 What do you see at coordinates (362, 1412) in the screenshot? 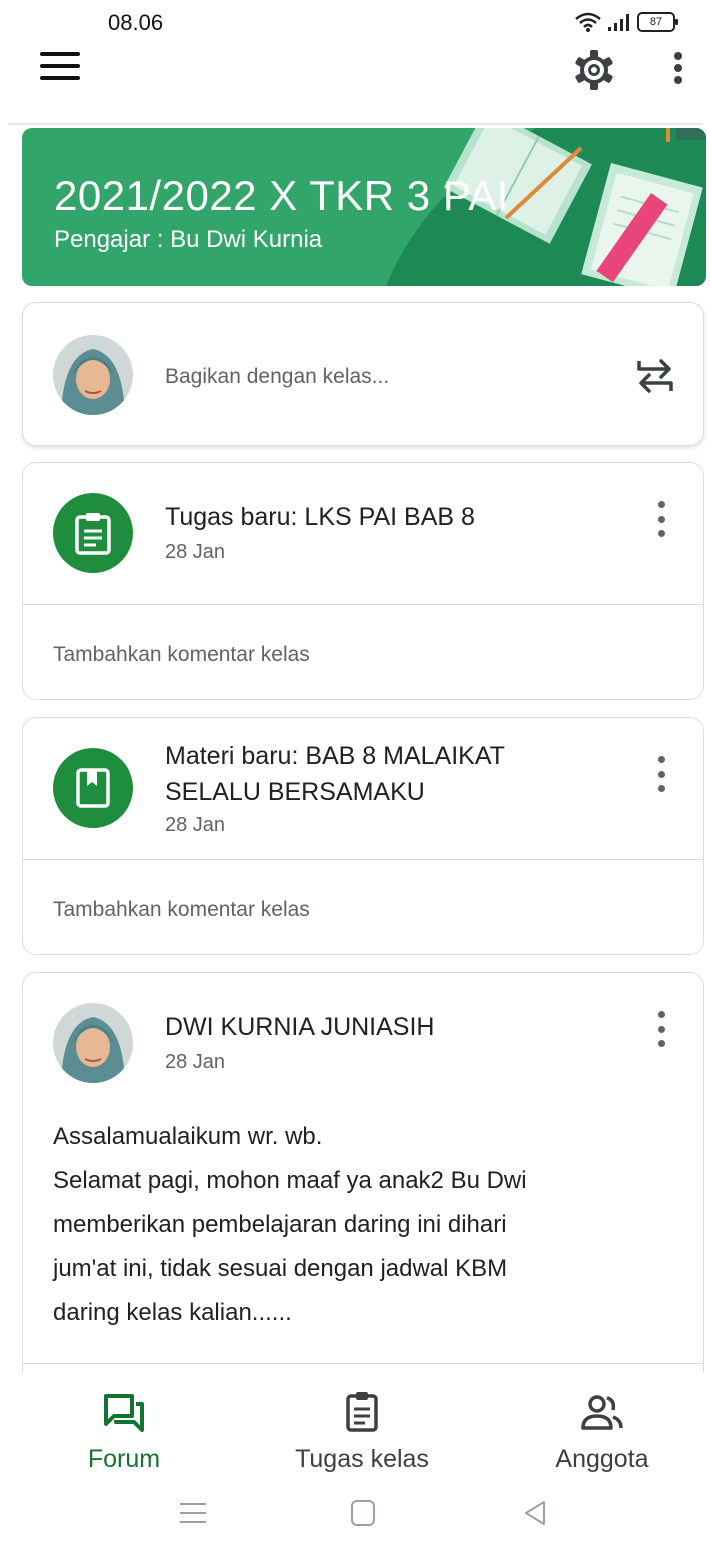
I see `classwork-icon` at bounding box center [362, 1412].